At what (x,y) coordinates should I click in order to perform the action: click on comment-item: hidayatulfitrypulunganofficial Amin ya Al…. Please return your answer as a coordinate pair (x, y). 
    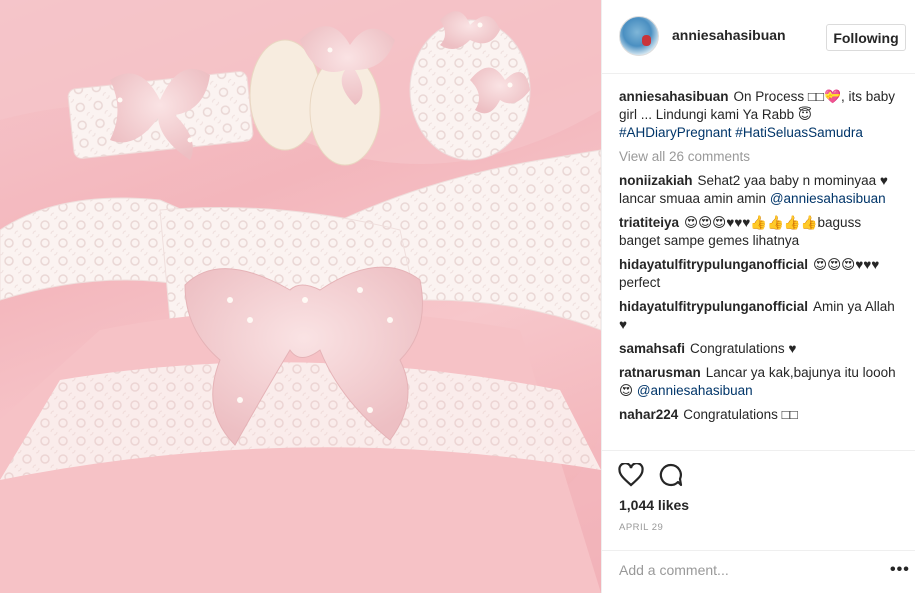
    Looking at the image, I should click on (761, 316).